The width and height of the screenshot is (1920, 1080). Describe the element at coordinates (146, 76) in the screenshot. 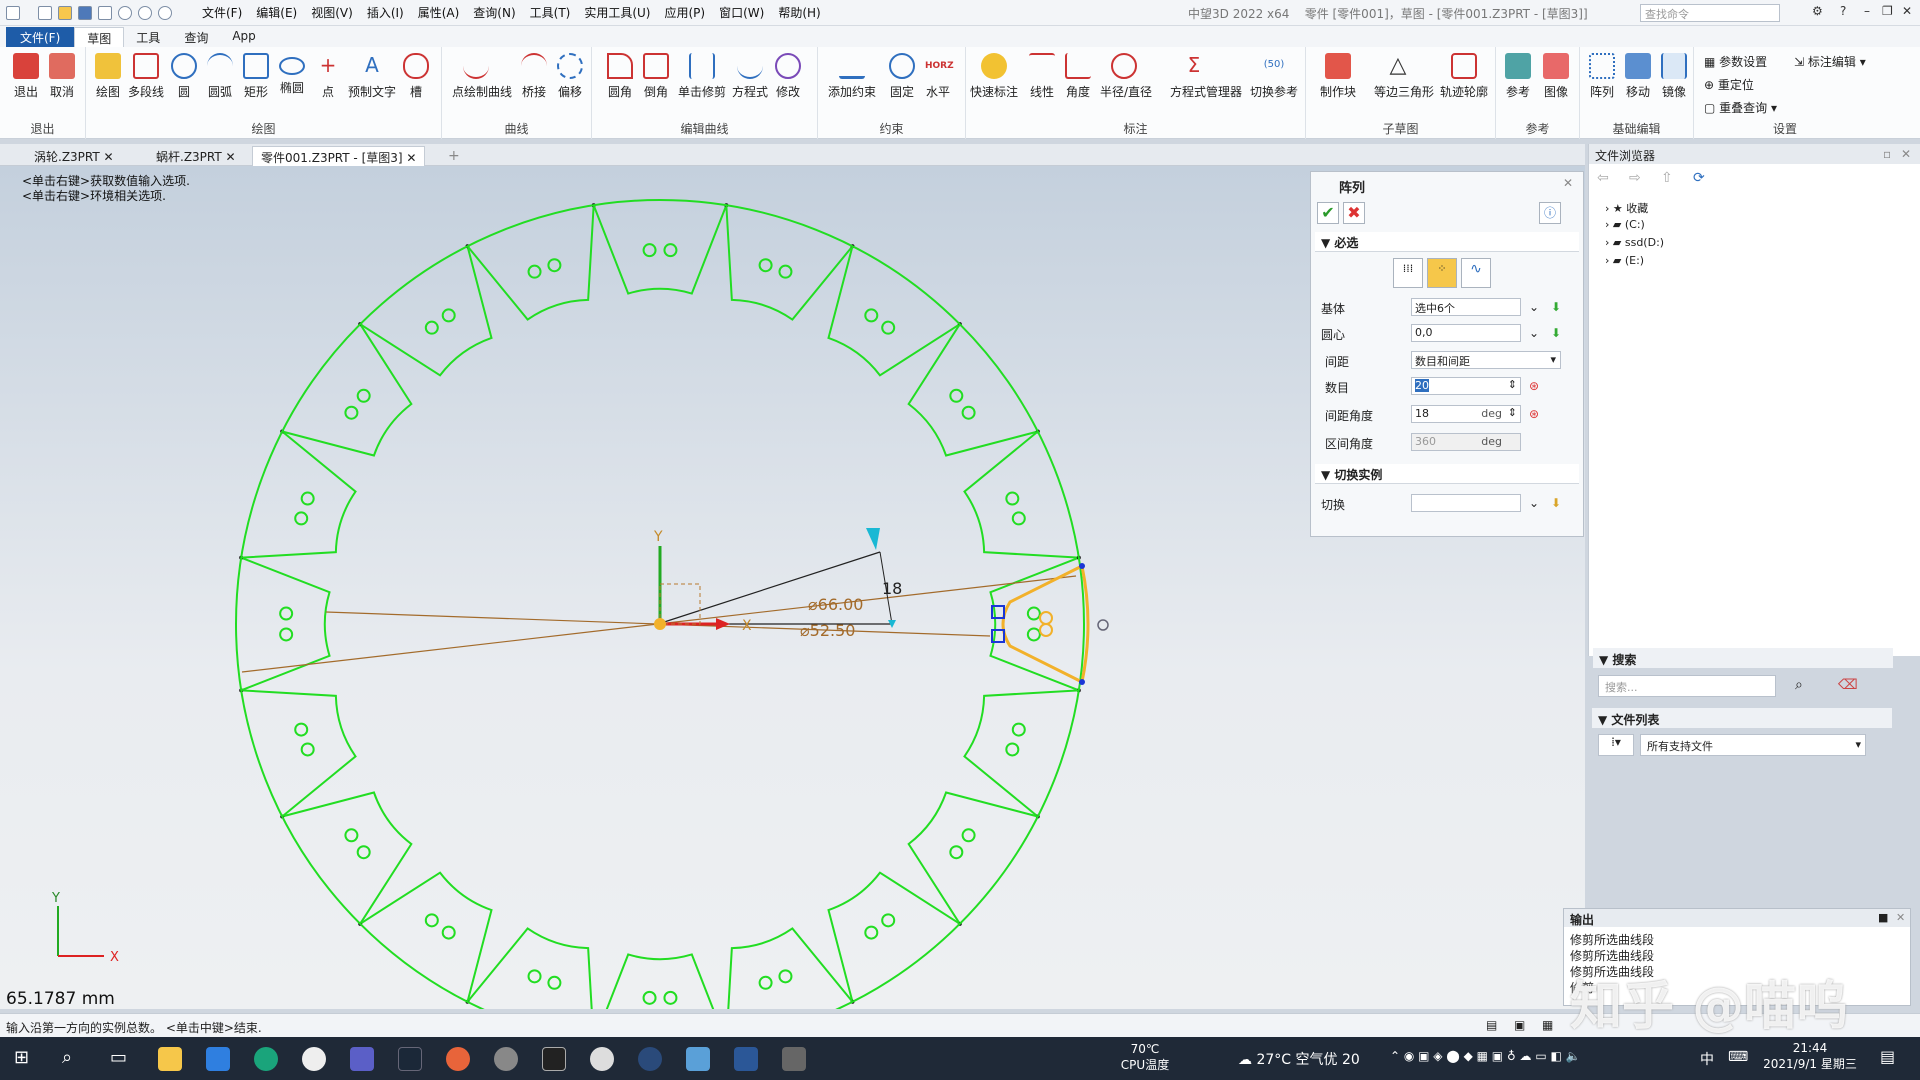

I see `polyline-button: 多段线` at that location.